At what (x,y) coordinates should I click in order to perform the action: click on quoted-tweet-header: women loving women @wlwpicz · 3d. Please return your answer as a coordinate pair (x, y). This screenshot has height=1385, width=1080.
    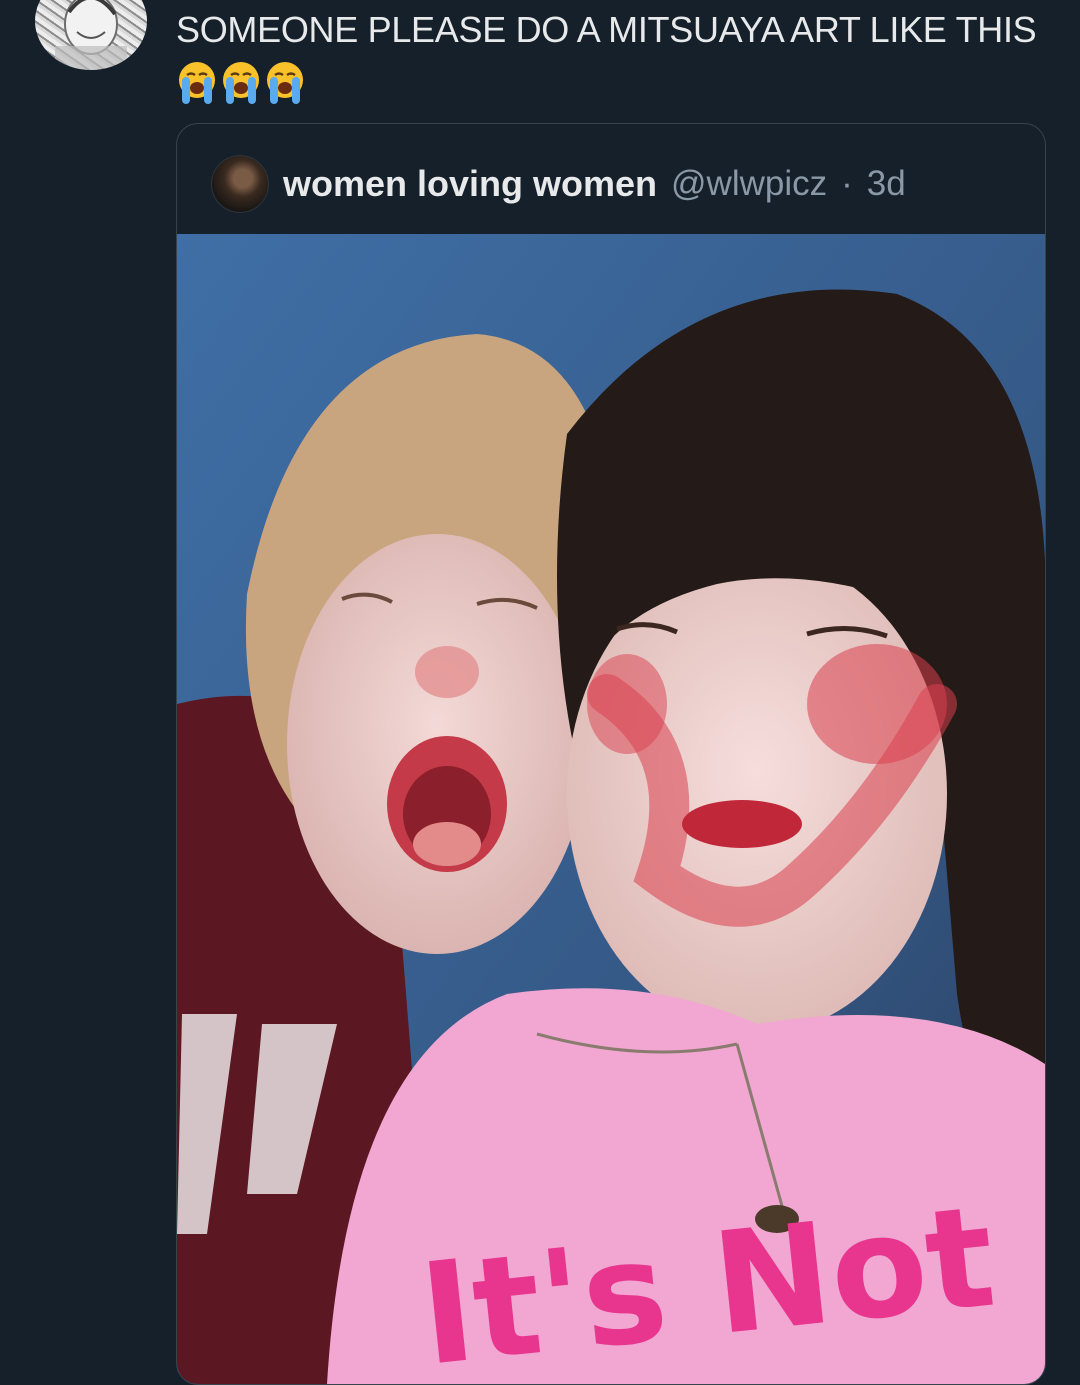
    Looking at the image, I should click on (558, 184).